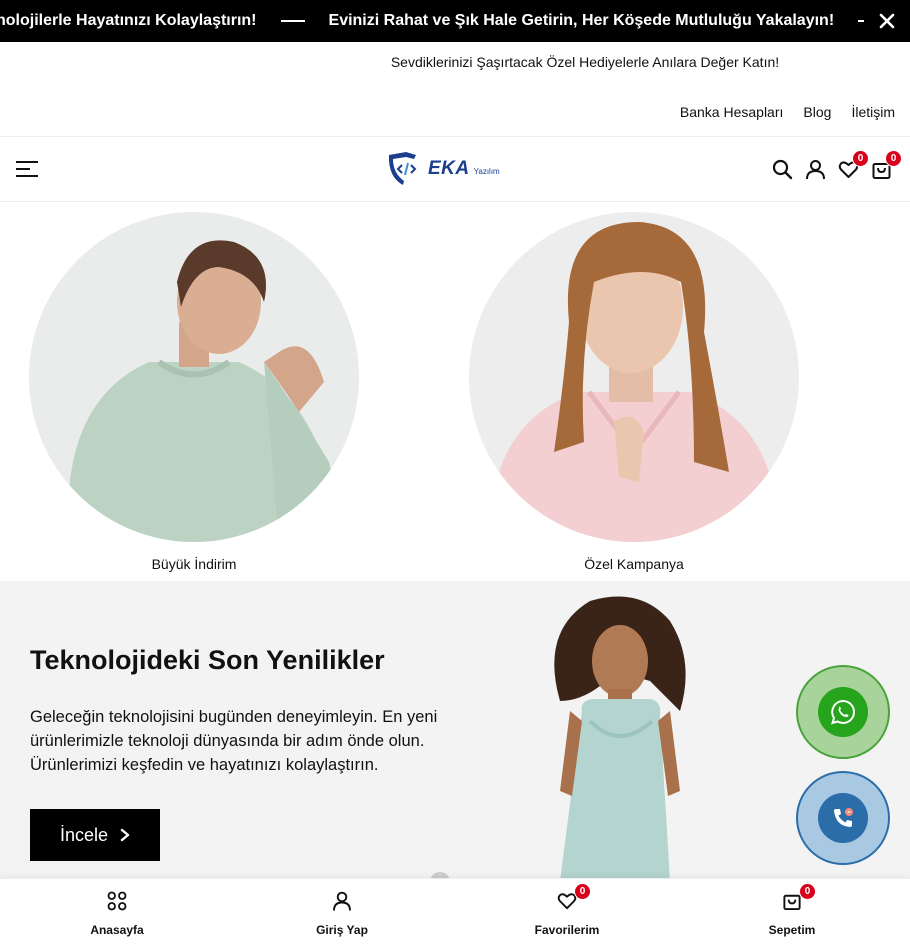  I want to click on nav-favorites: 0 Favorilerim, so click(567, 910).